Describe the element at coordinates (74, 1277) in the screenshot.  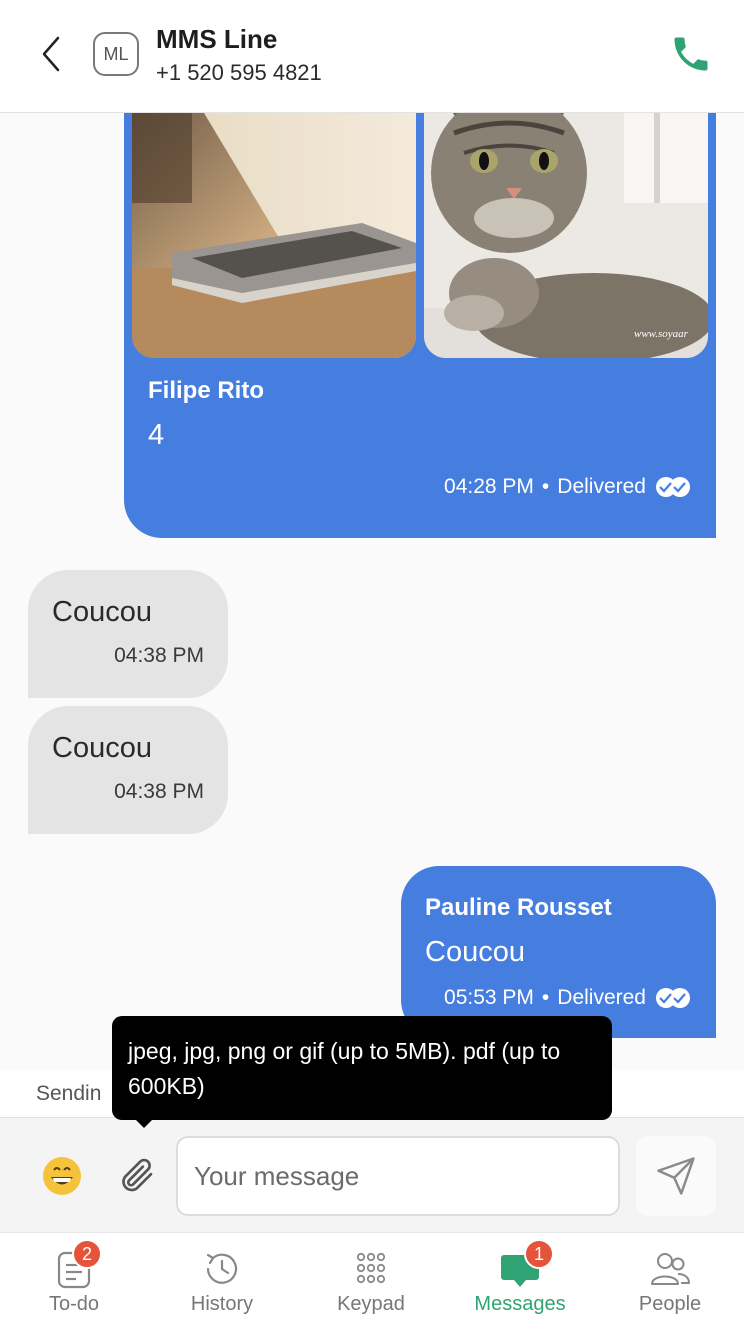
I see `tab-todo: 2 To-do` at that location.